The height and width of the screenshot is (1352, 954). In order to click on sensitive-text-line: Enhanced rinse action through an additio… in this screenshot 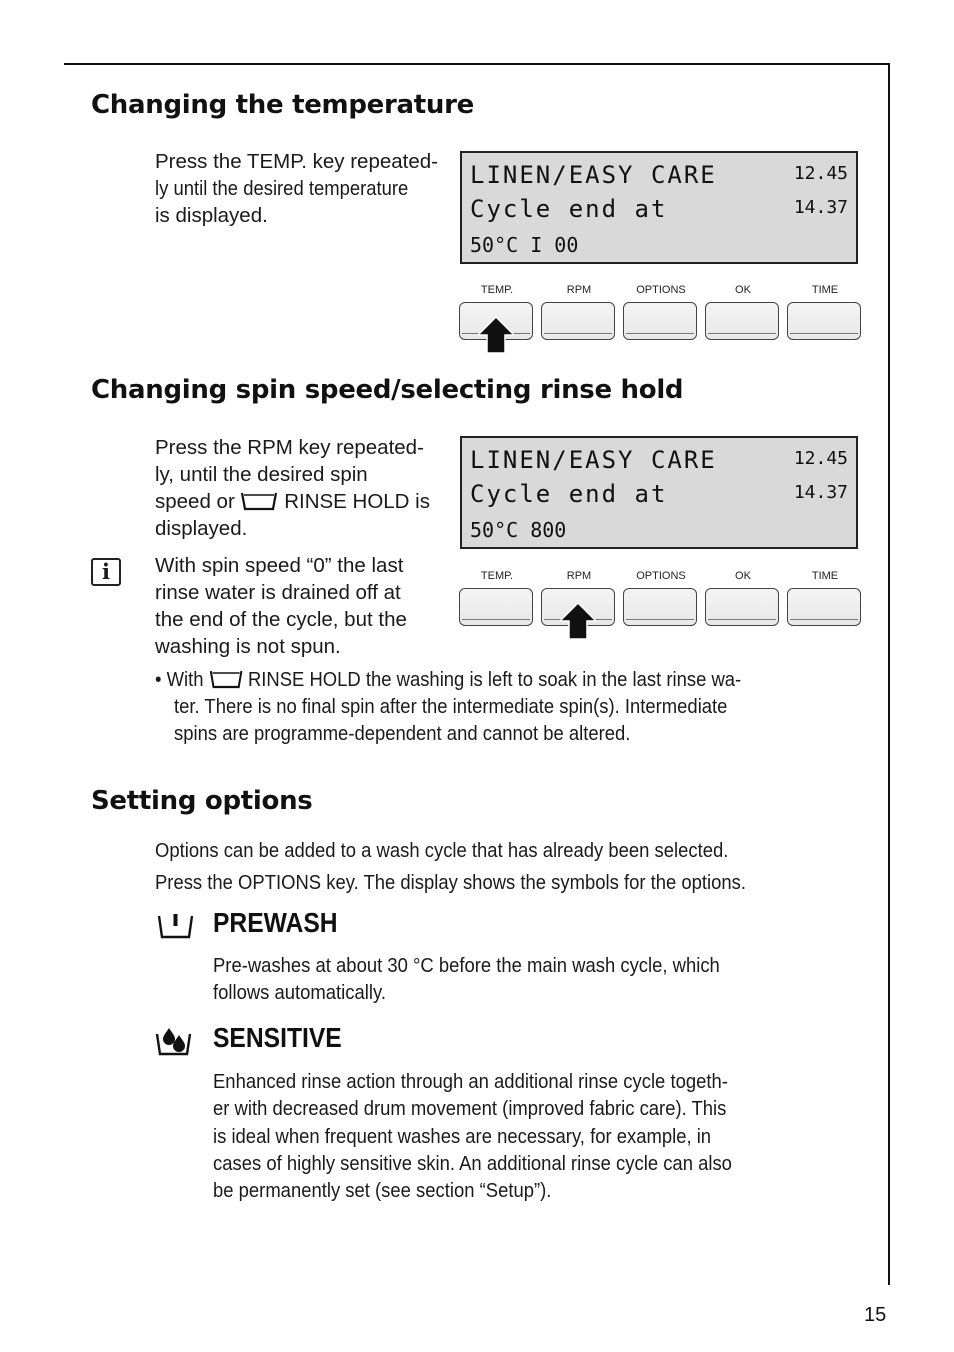, I will do `click(470, 1081)`.